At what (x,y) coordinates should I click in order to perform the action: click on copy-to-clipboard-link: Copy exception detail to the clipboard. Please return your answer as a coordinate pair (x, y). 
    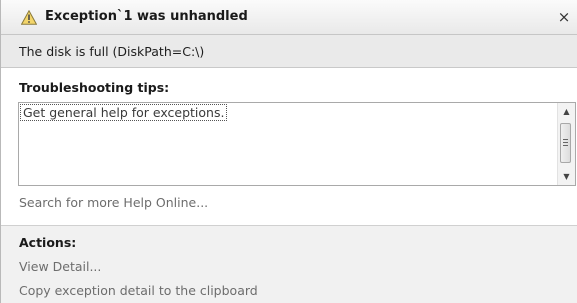
    Looking at the image, I should click on (138, 290).